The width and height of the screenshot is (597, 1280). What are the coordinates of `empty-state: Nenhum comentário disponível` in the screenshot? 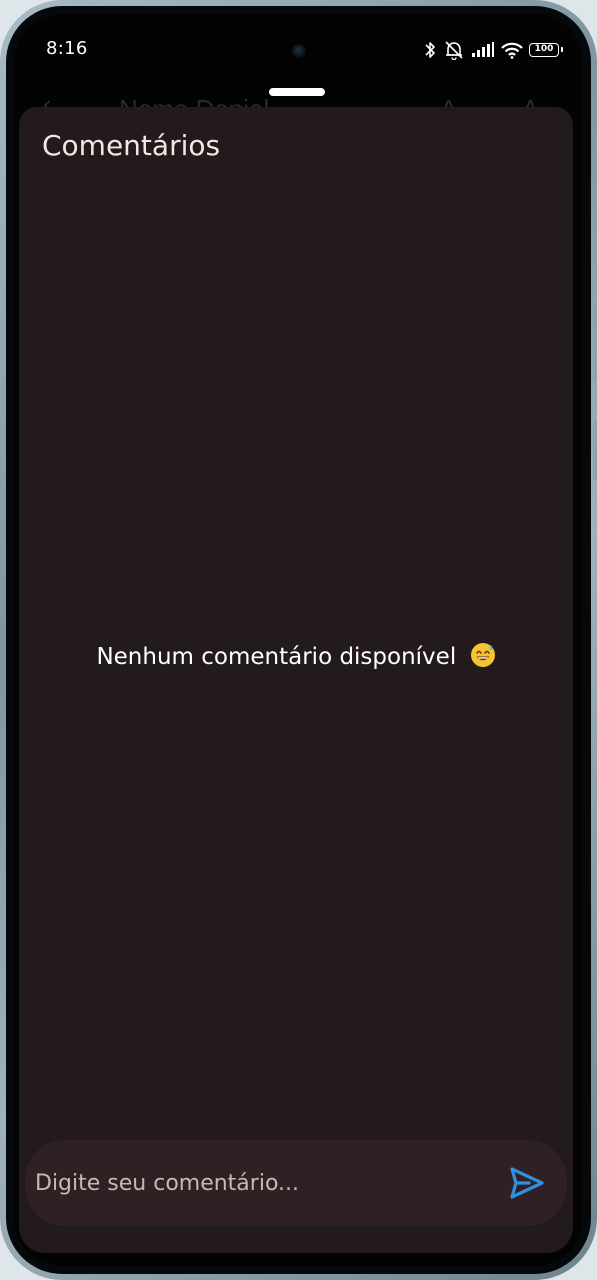 It's located at (296, 656).